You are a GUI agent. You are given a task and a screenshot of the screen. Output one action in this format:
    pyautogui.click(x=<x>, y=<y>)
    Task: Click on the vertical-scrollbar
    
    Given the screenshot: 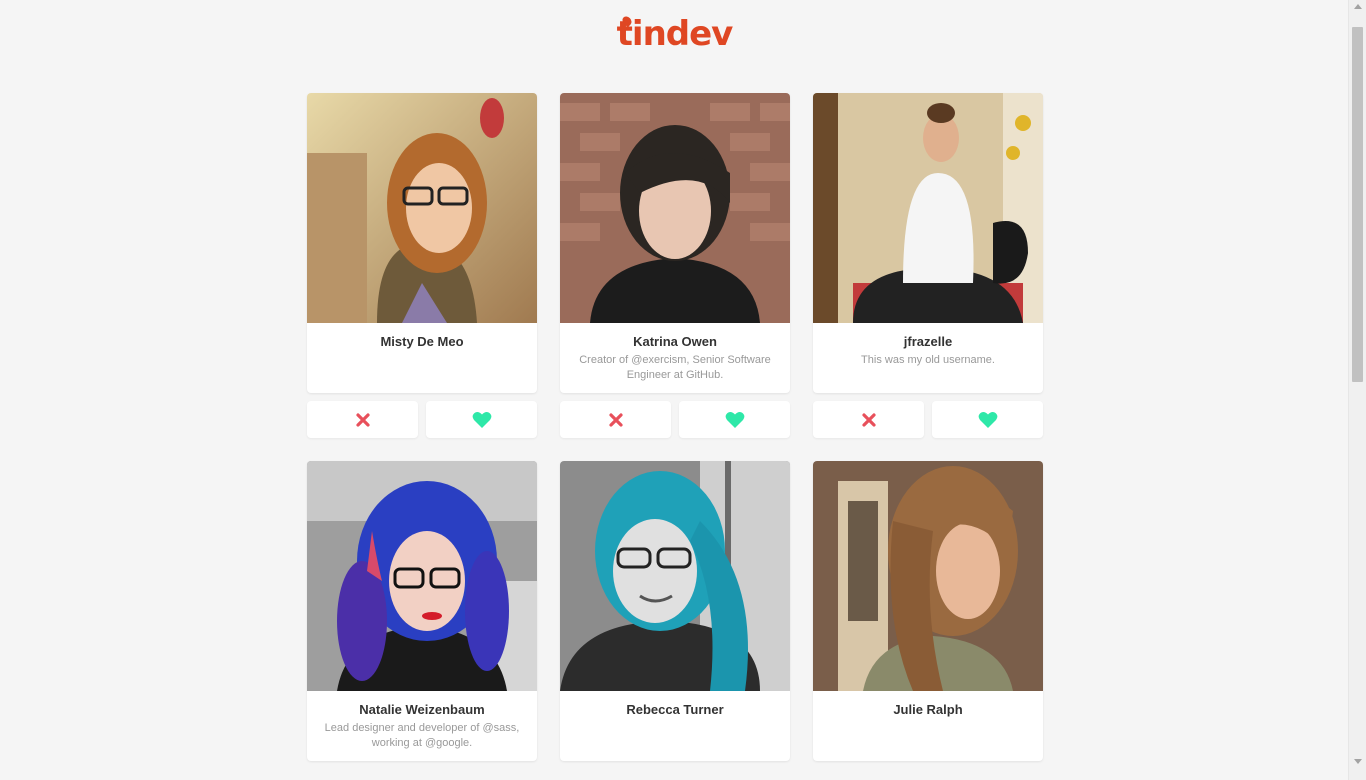 What is the action you would take?
    pyautogui.click(x=1357, y=390)
    